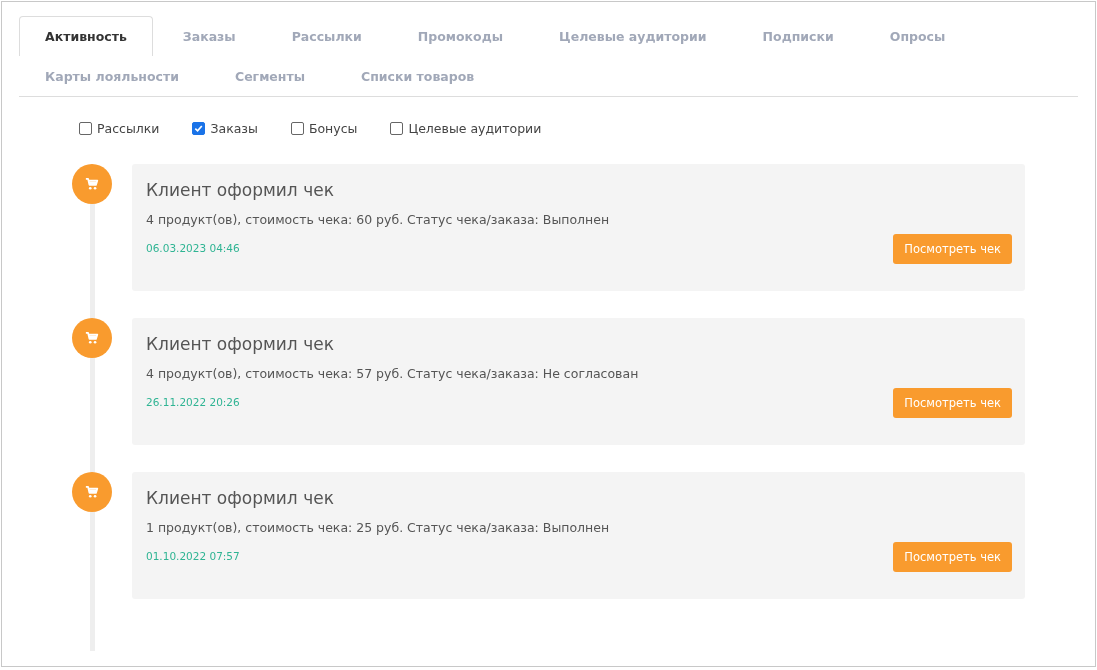 Image resolution: width=1097 pixels, height=670 pixels. I want to click on checkbox-label: Рассылки, so click(128, 128).